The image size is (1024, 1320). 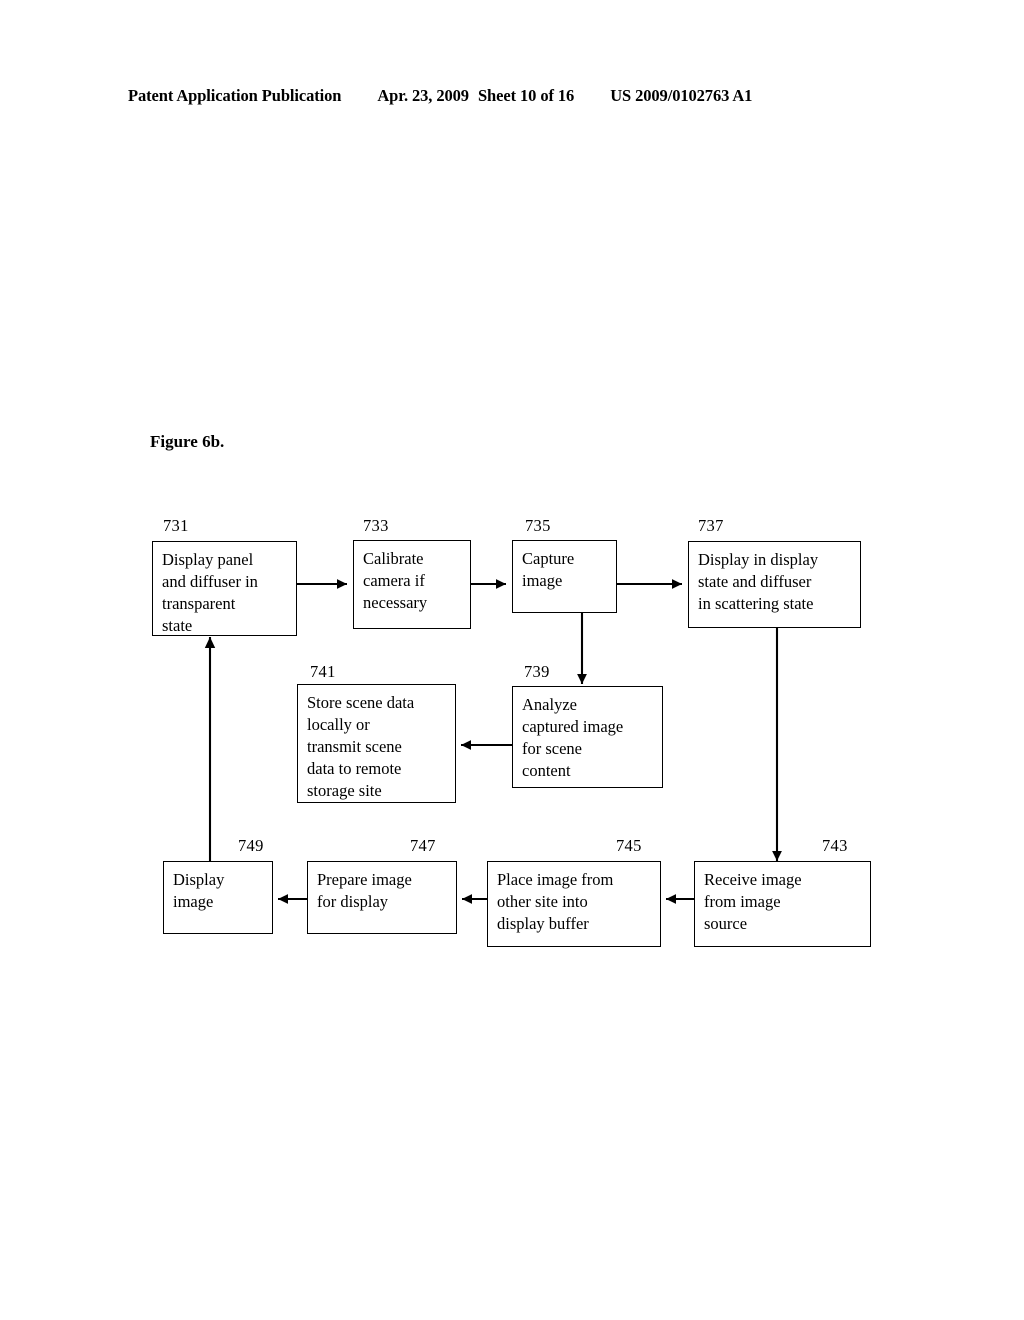 I want to click on process-box-735-label: Capture image, so click(x=548, y=570).